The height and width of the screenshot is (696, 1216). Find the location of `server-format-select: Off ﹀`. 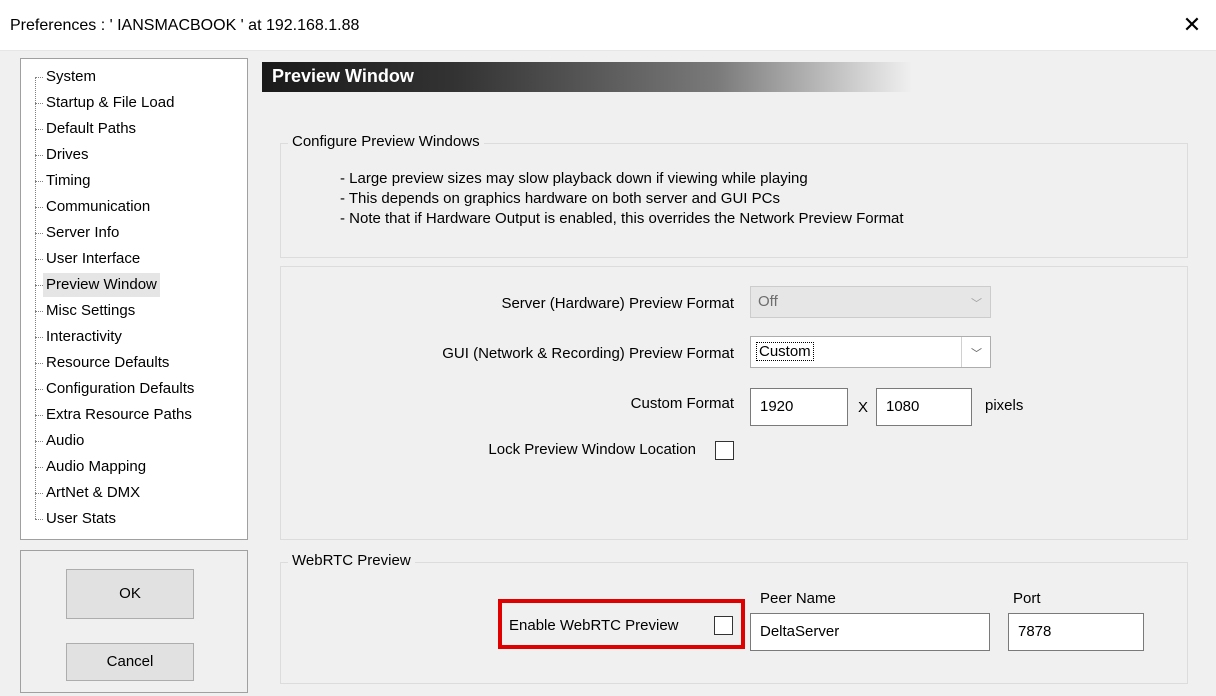

server-format-select: Off ﹀ is located at coordinates (870, 302).